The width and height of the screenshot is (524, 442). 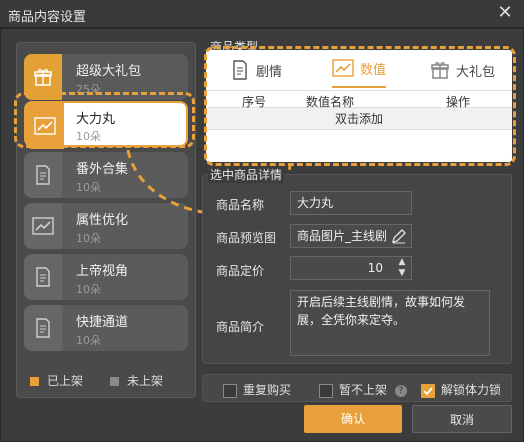 I want to click on detail-group-title: 选中商品详情, so click(x=246, y=174).